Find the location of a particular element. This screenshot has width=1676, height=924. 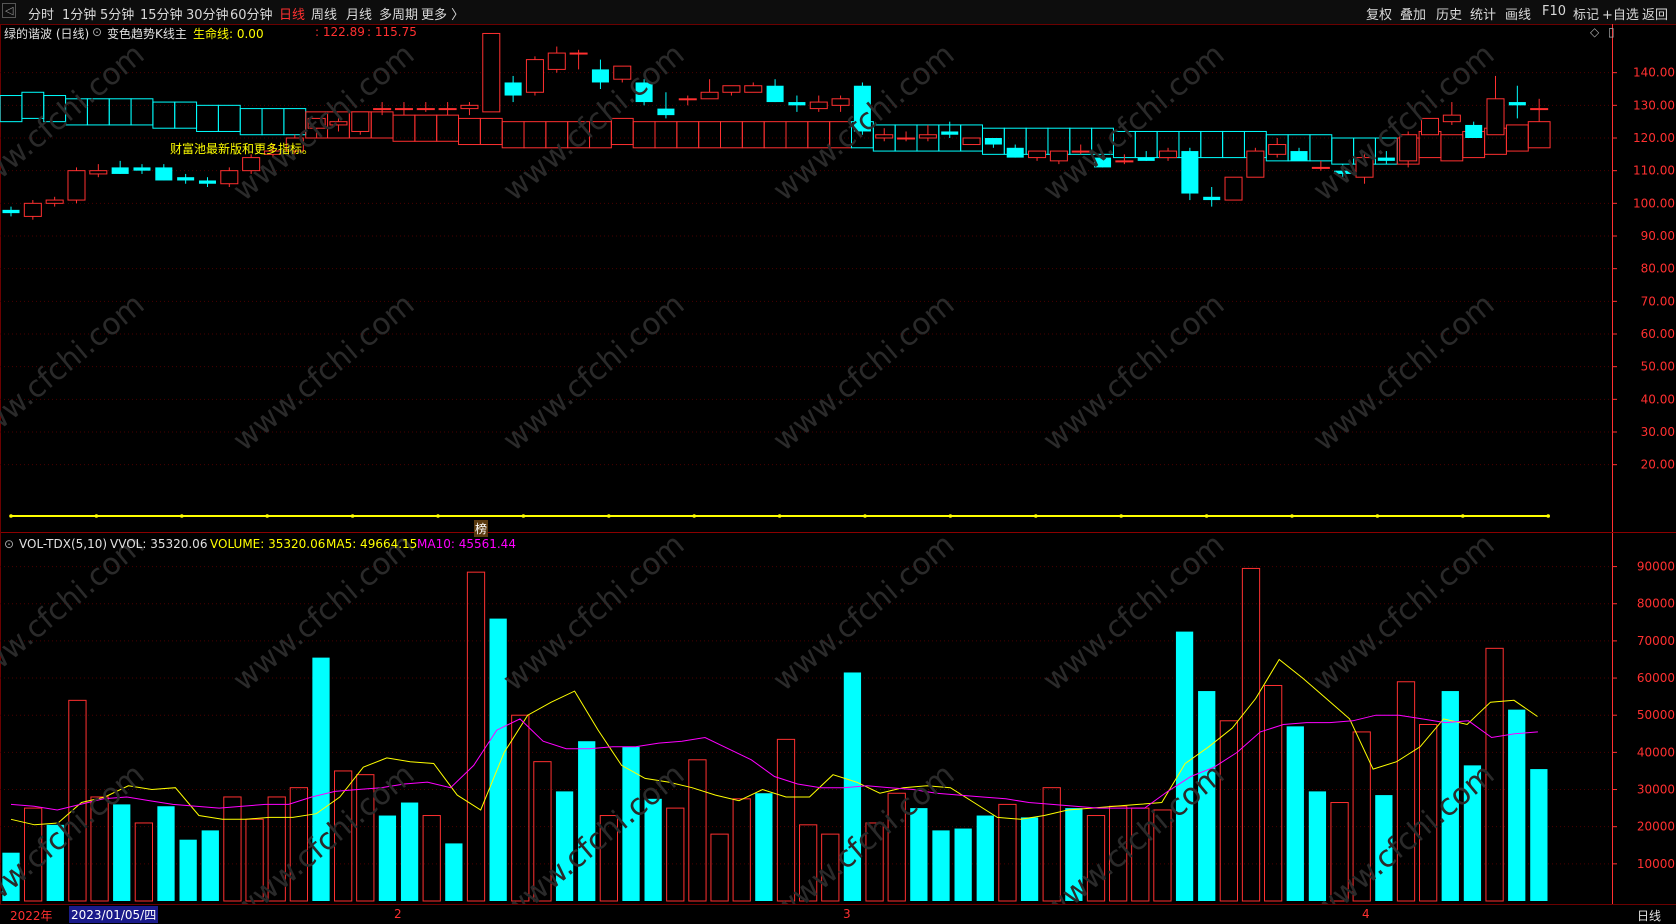

price-tick-label: 130.00 is located at coordinates (1654, 105).